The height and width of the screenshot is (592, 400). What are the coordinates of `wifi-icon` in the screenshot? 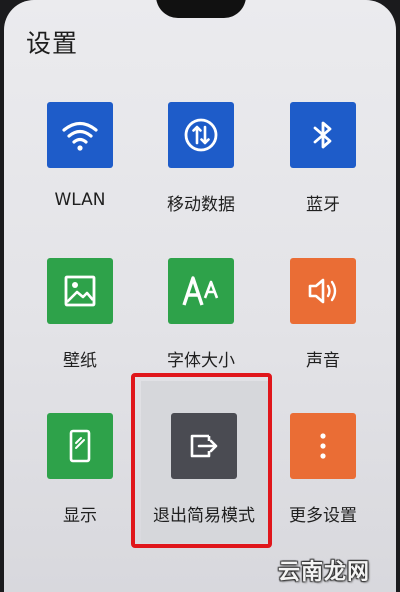 It's located at (80, 135).